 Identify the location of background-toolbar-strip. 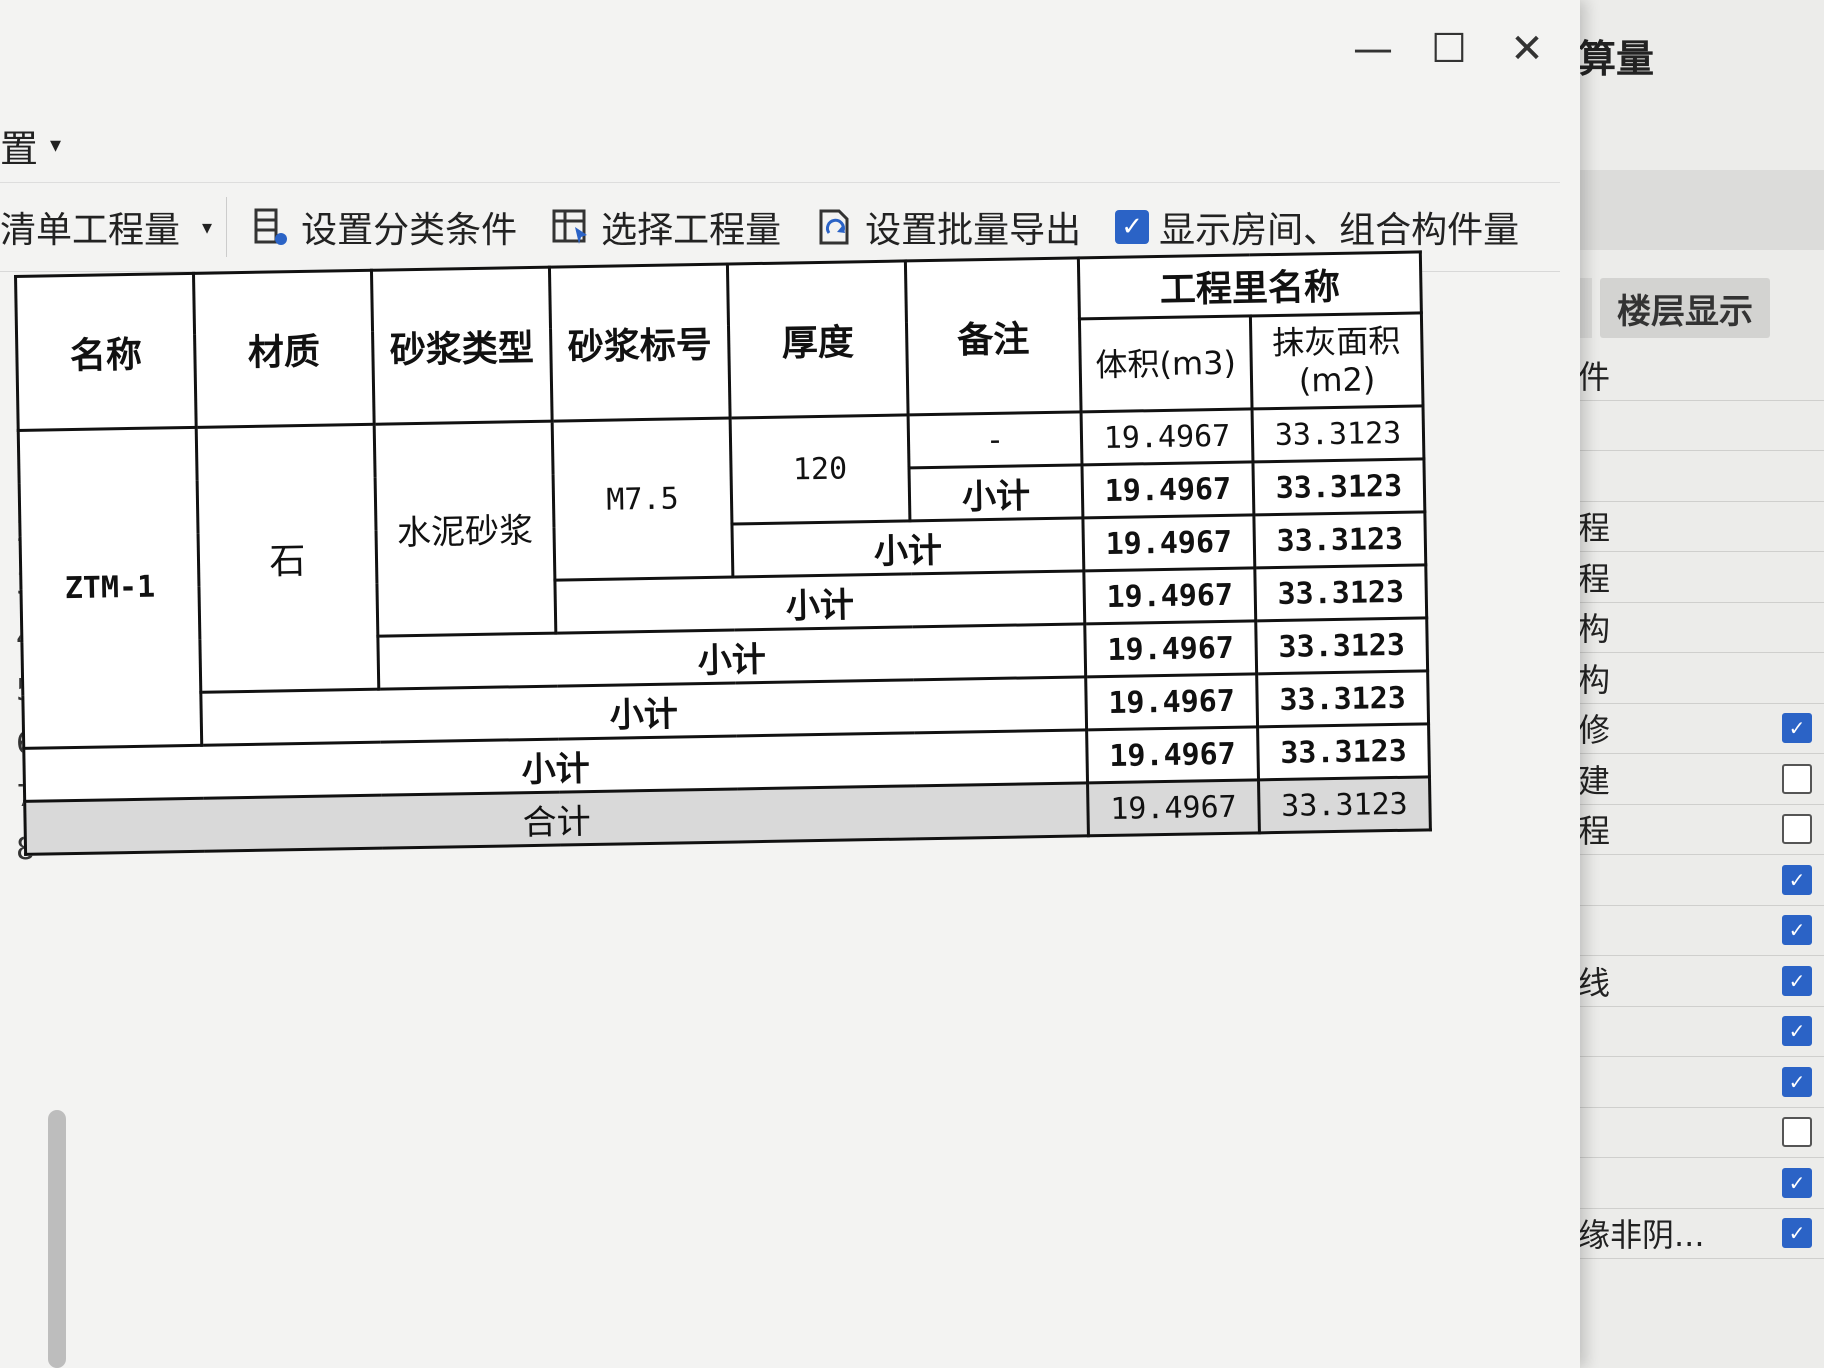
(1692, 210).